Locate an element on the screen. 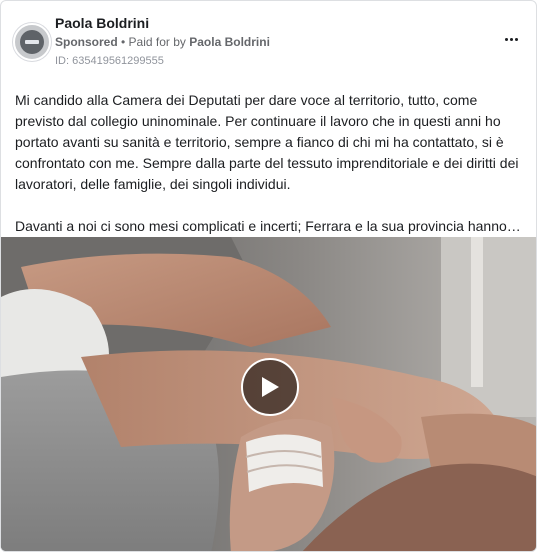 Image resolution: width=539 pixels, height=560 pixels. more-options-icon is located at coordinates (511, 39).